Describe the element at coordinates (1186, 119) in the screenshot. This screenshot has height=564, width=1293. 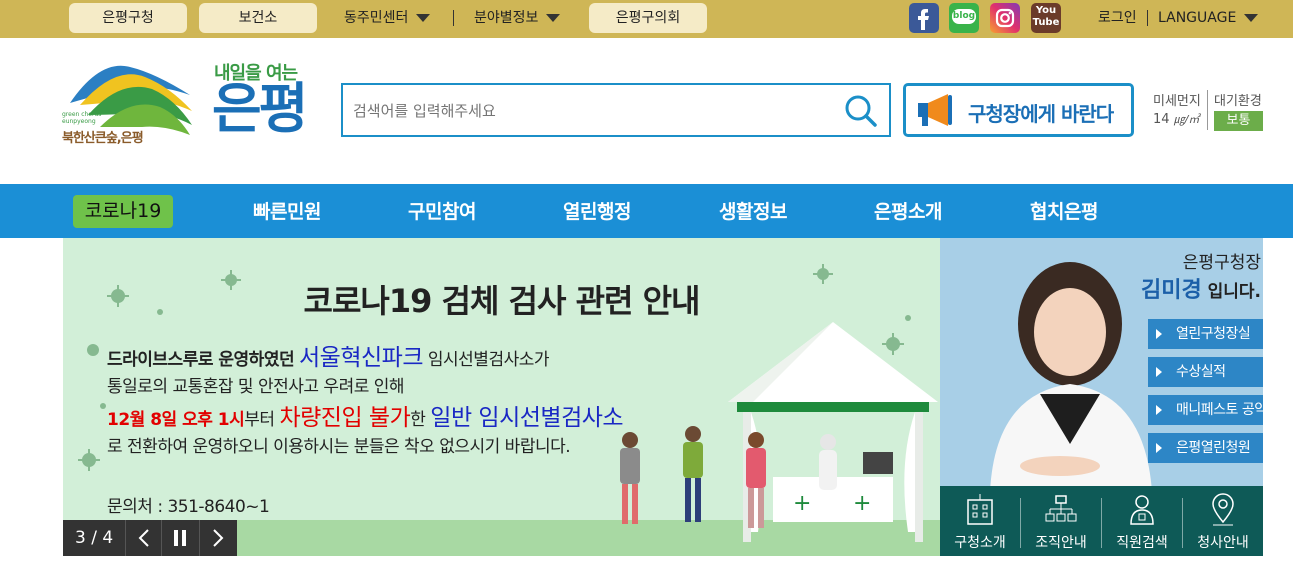
I see `fine-dust-unit: ㎍/㎥` at that location.